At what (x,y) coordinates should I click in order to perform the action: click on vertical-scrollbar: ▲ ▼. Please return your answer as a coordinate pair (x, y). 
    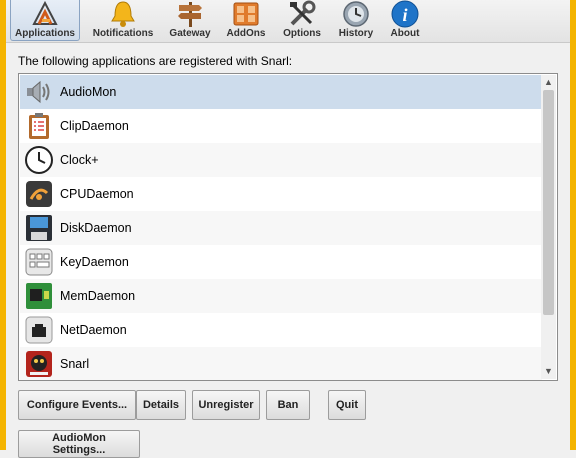
    Looking at the image, I should click on (548, 227).